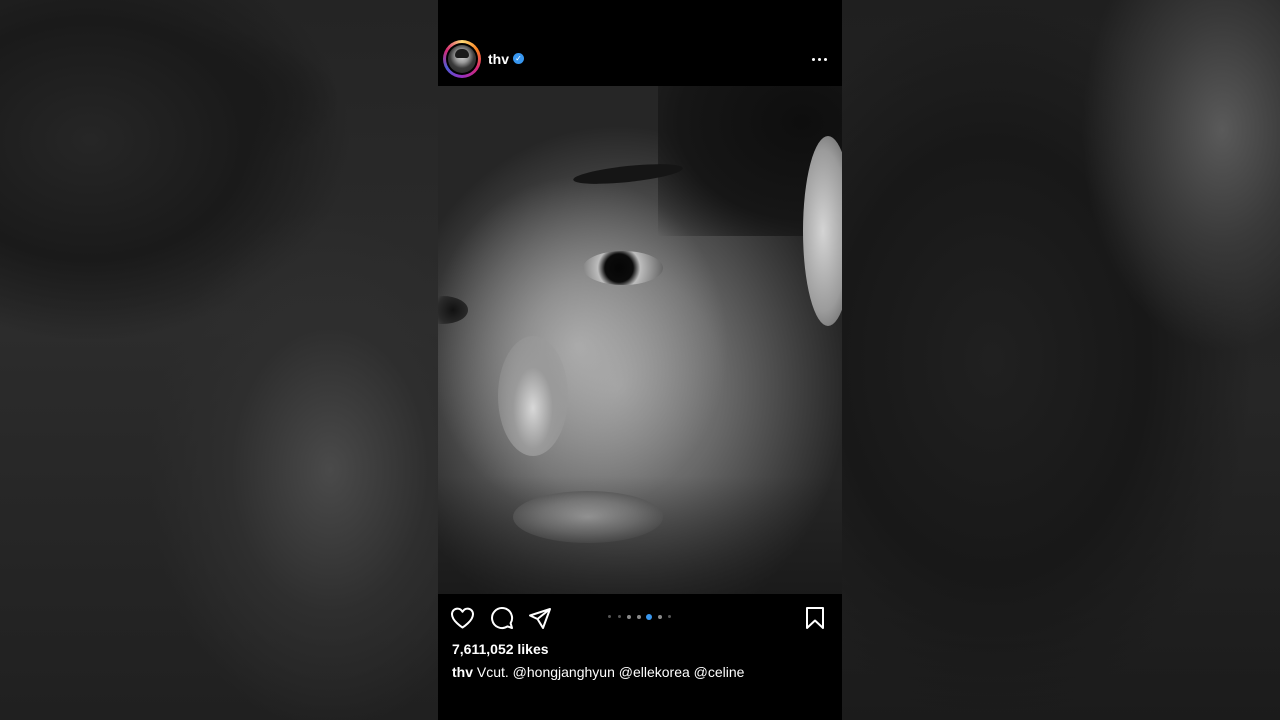 This screenshot has height=720, width=1280. Describe the element at coordinates (462, 672) in the screenshot. I see `caption-username: thv` at that location.